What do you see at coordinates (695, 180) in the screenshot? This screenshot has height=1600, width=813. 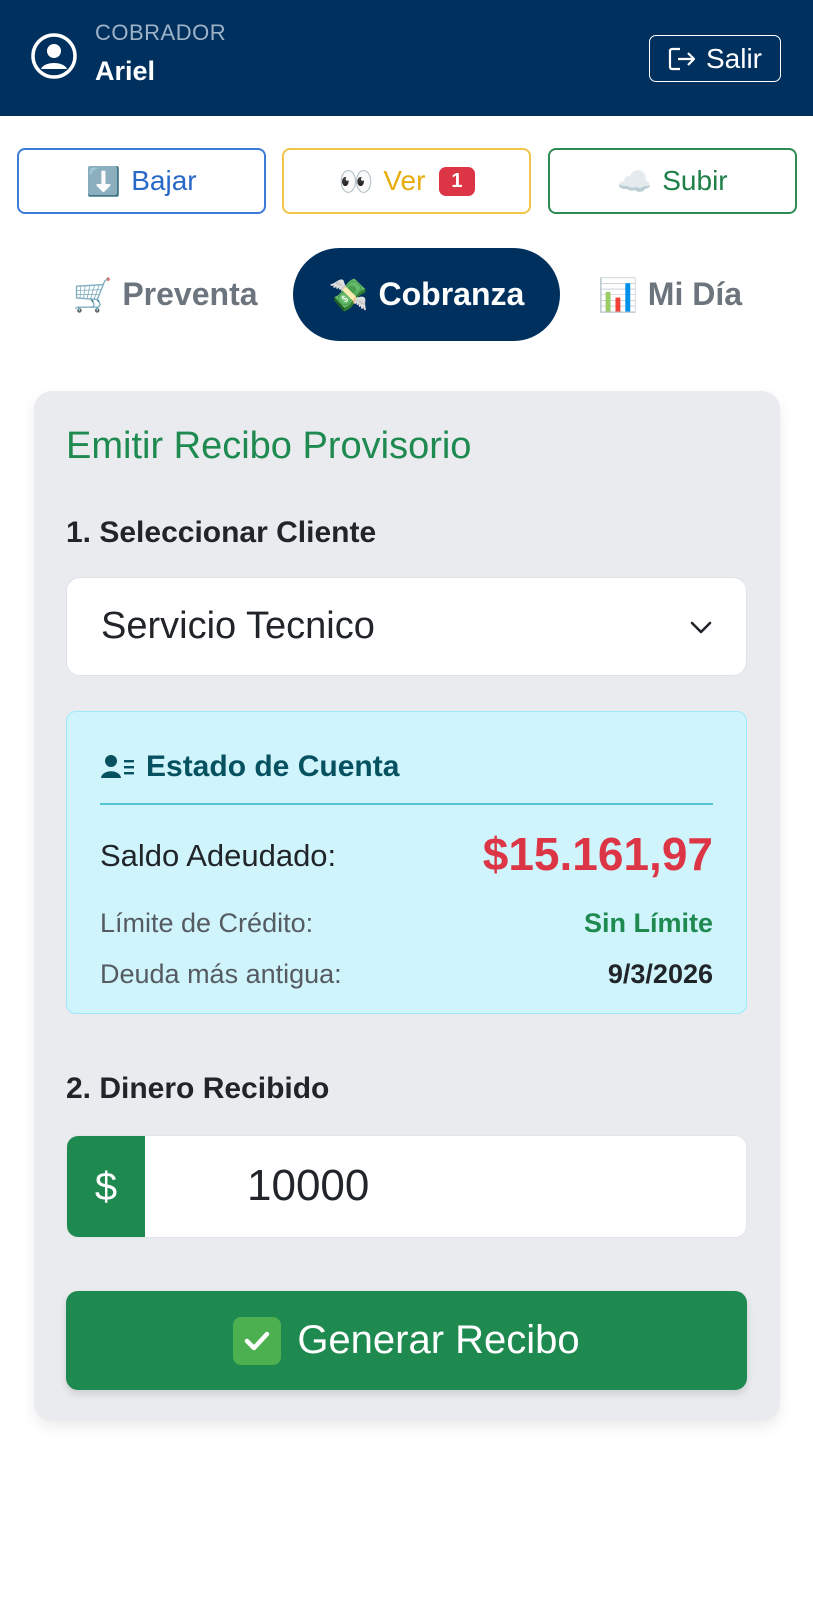 I see `upload-label: Subir` at bounding box center [695, 180].